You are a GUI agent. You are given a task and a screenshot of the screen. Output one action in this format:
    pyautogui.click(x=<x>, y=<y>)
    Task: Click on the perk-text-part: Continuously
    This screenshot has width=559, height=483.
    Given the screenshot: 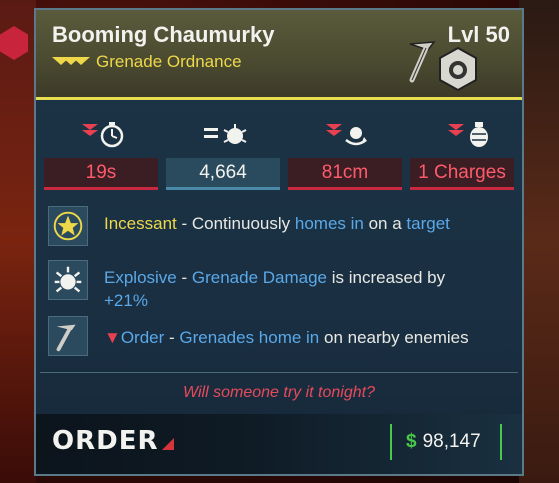 What is the action you would take?
    pyautogui.click(x=243, y=223)
    